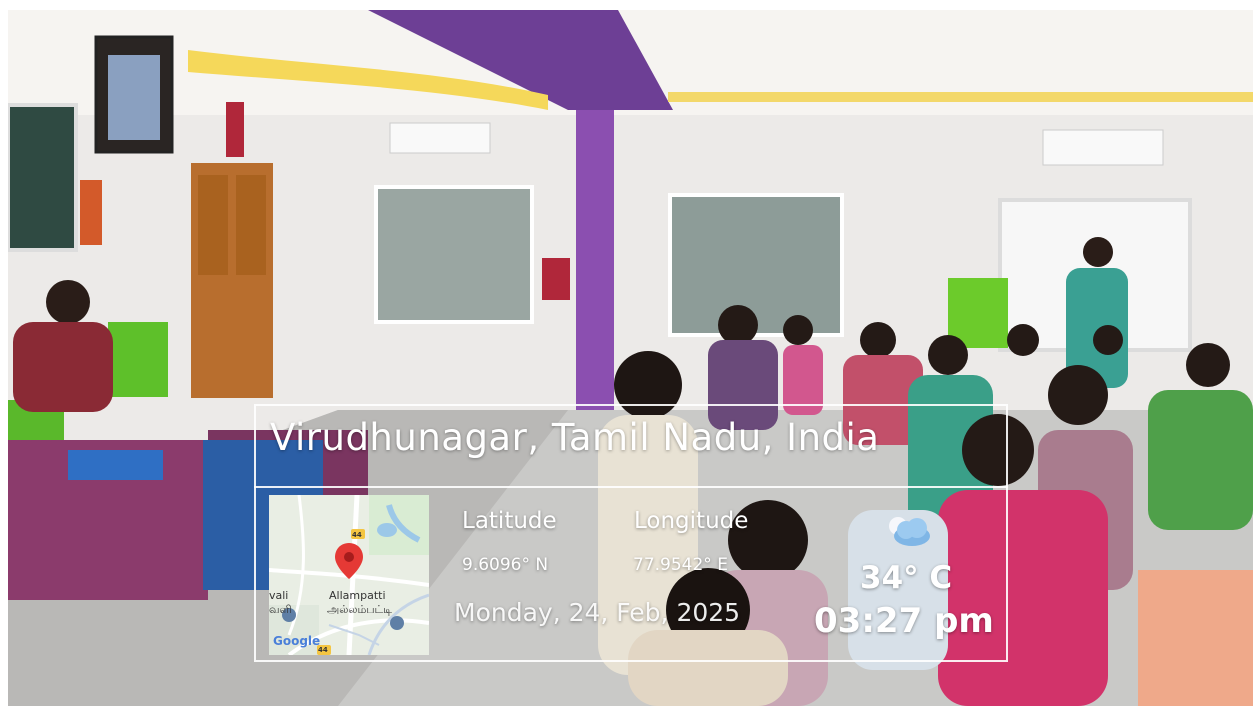  What do you see at coordinates (357, 535) in the screenshot?
I see `road-shield-top-label: 44` at bounding box center [357, 535].